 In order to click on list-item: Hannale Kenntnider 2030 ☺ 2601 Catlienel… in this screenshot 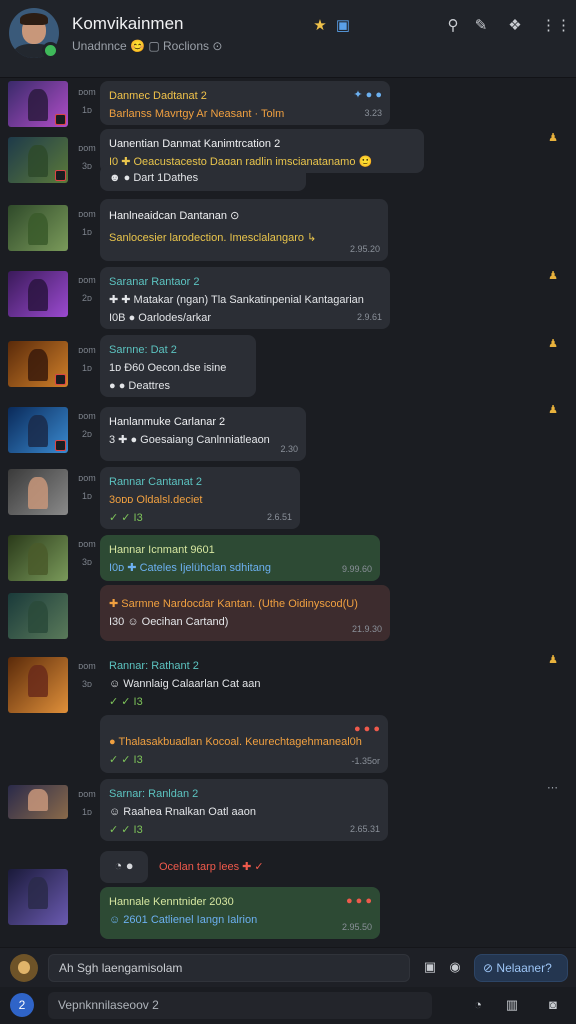, I will do `click(288, 908)`.